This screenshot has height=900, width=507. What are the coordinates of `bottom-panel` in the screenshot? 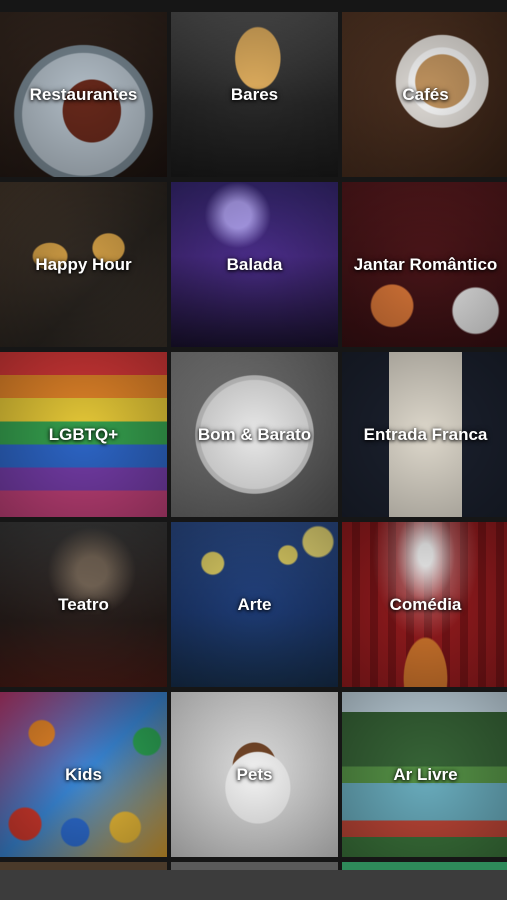 It's located at (253, 885).